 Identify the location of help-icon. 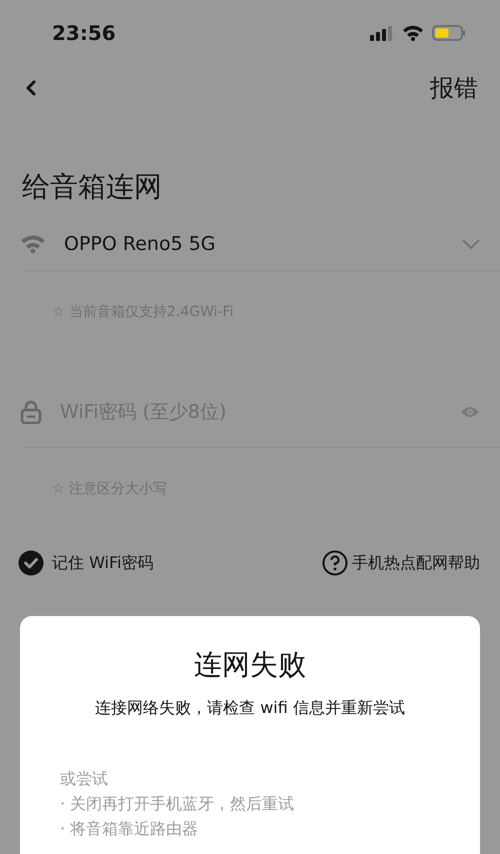
(335, 563).